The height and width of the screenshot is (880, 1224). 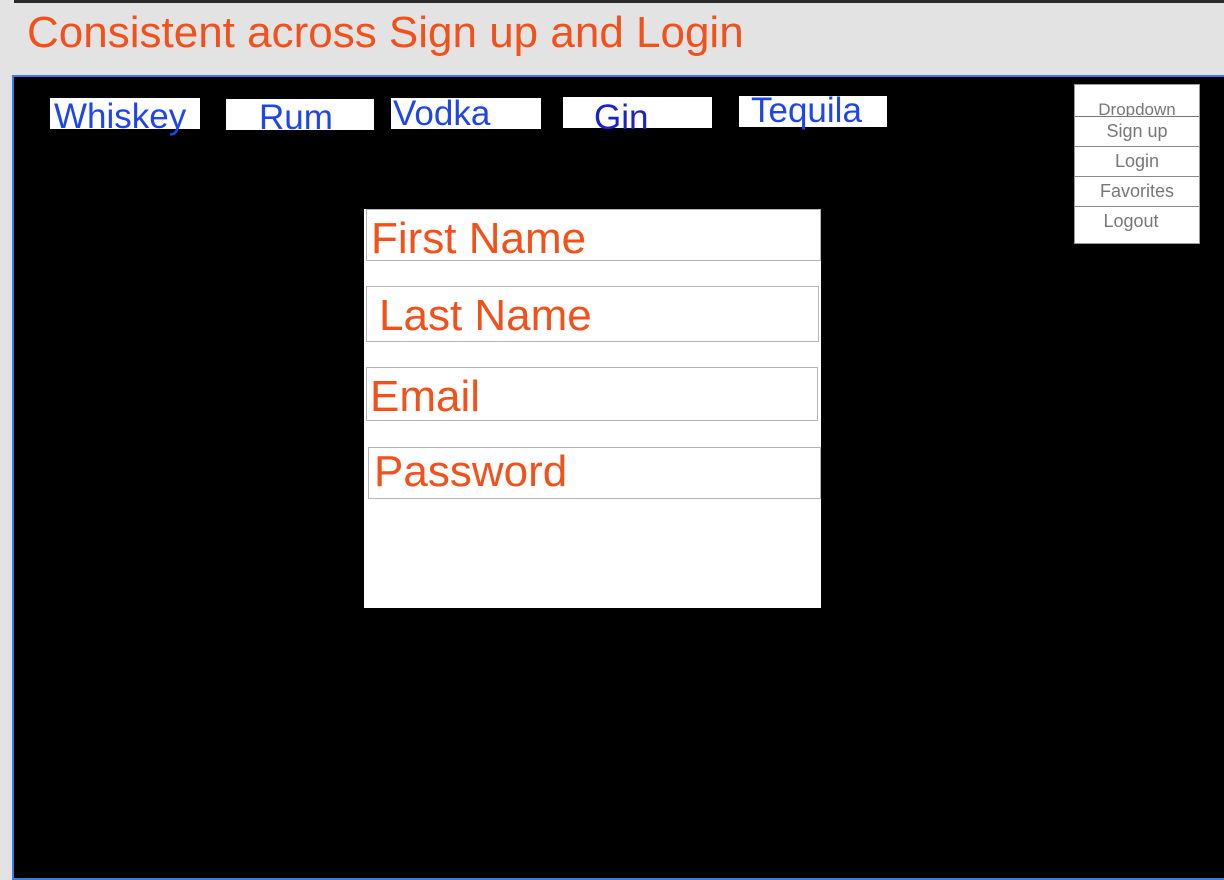 I want to click on password-field: Password, so click(x=594, y=473).